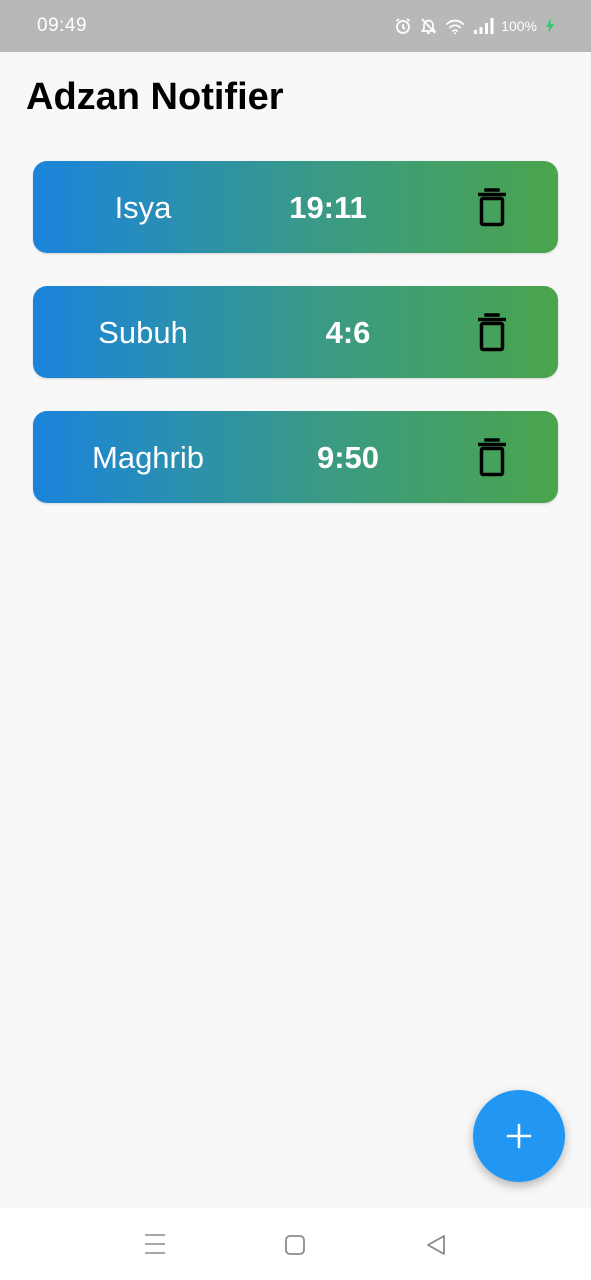 The image size is (591, 1280). I want to click on status-bar: 09:49 100%, so click(295, 26).